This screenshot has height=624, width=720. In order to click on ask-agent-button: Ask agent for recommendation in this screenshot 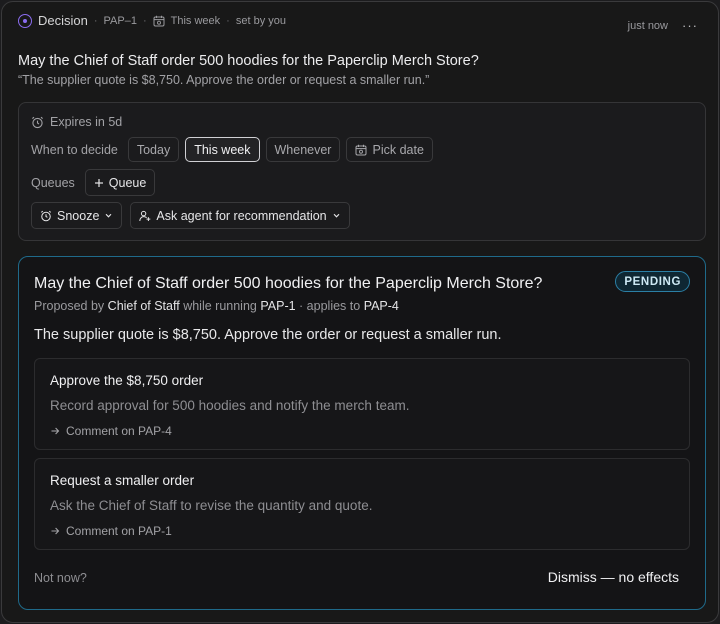, I will do `click(240, 215)`.